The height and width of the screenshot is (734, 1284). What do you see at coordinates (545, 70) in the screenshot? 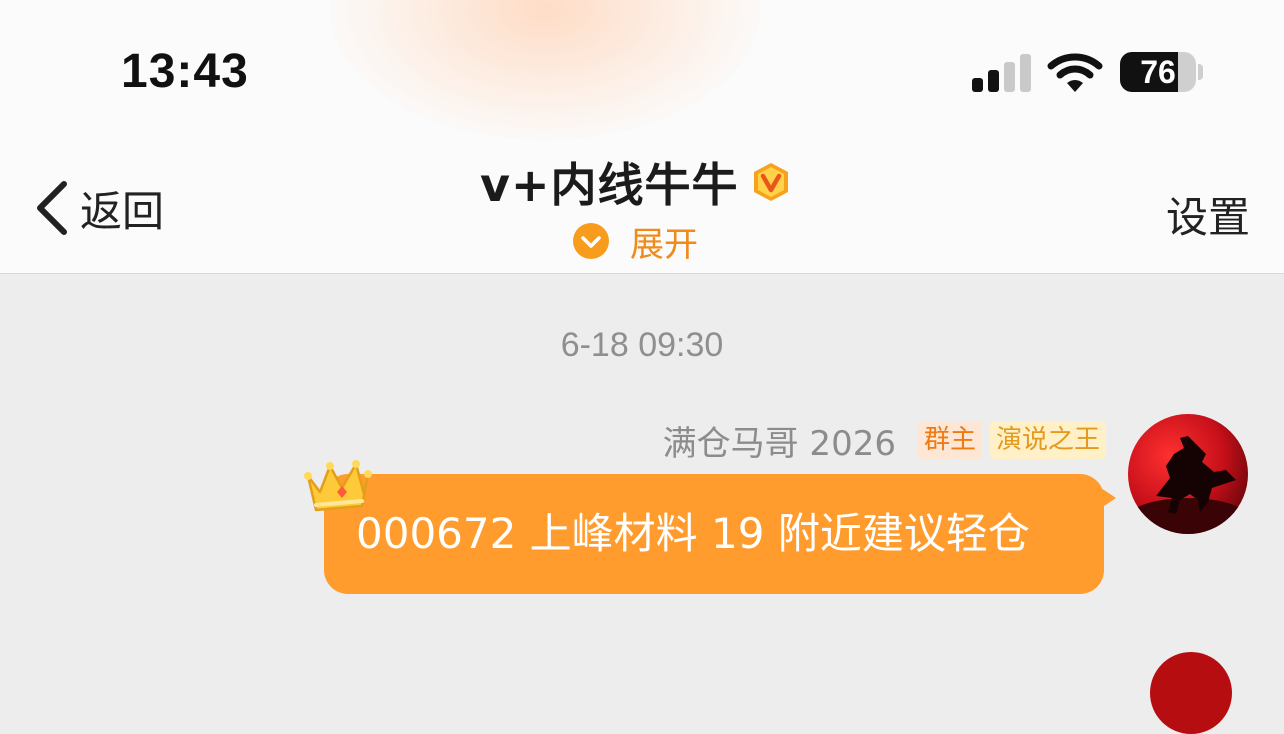
I see `header-glow` at bounding box center [545, 70].